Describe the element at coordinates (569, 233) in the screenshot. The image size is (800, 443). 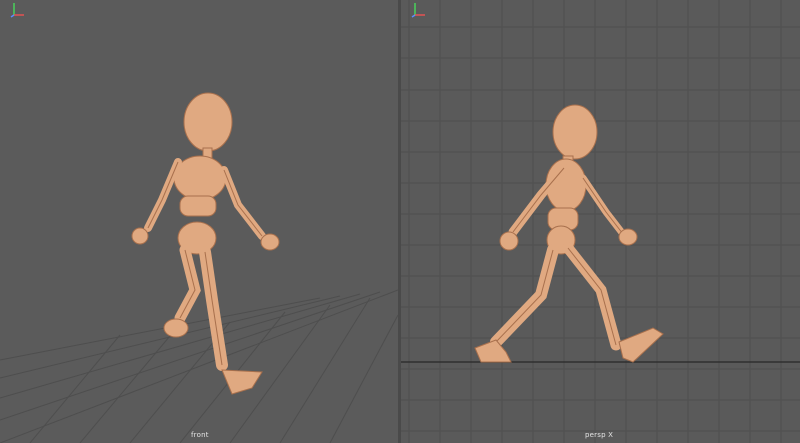
I see `character-side` at that location.